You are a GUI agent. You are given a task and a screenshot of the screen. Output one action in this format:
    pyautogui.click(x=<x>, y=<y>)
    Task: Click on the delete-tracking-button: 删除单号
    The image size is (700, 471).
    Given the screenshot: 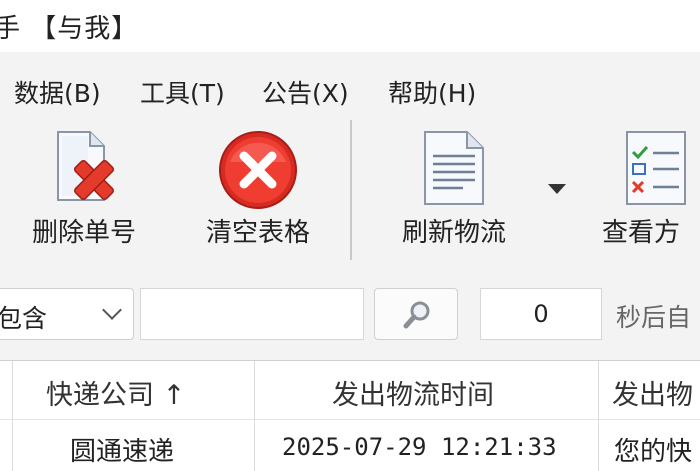 What is the action you would take?
    pyautogui.click(x=84, y=189)
    